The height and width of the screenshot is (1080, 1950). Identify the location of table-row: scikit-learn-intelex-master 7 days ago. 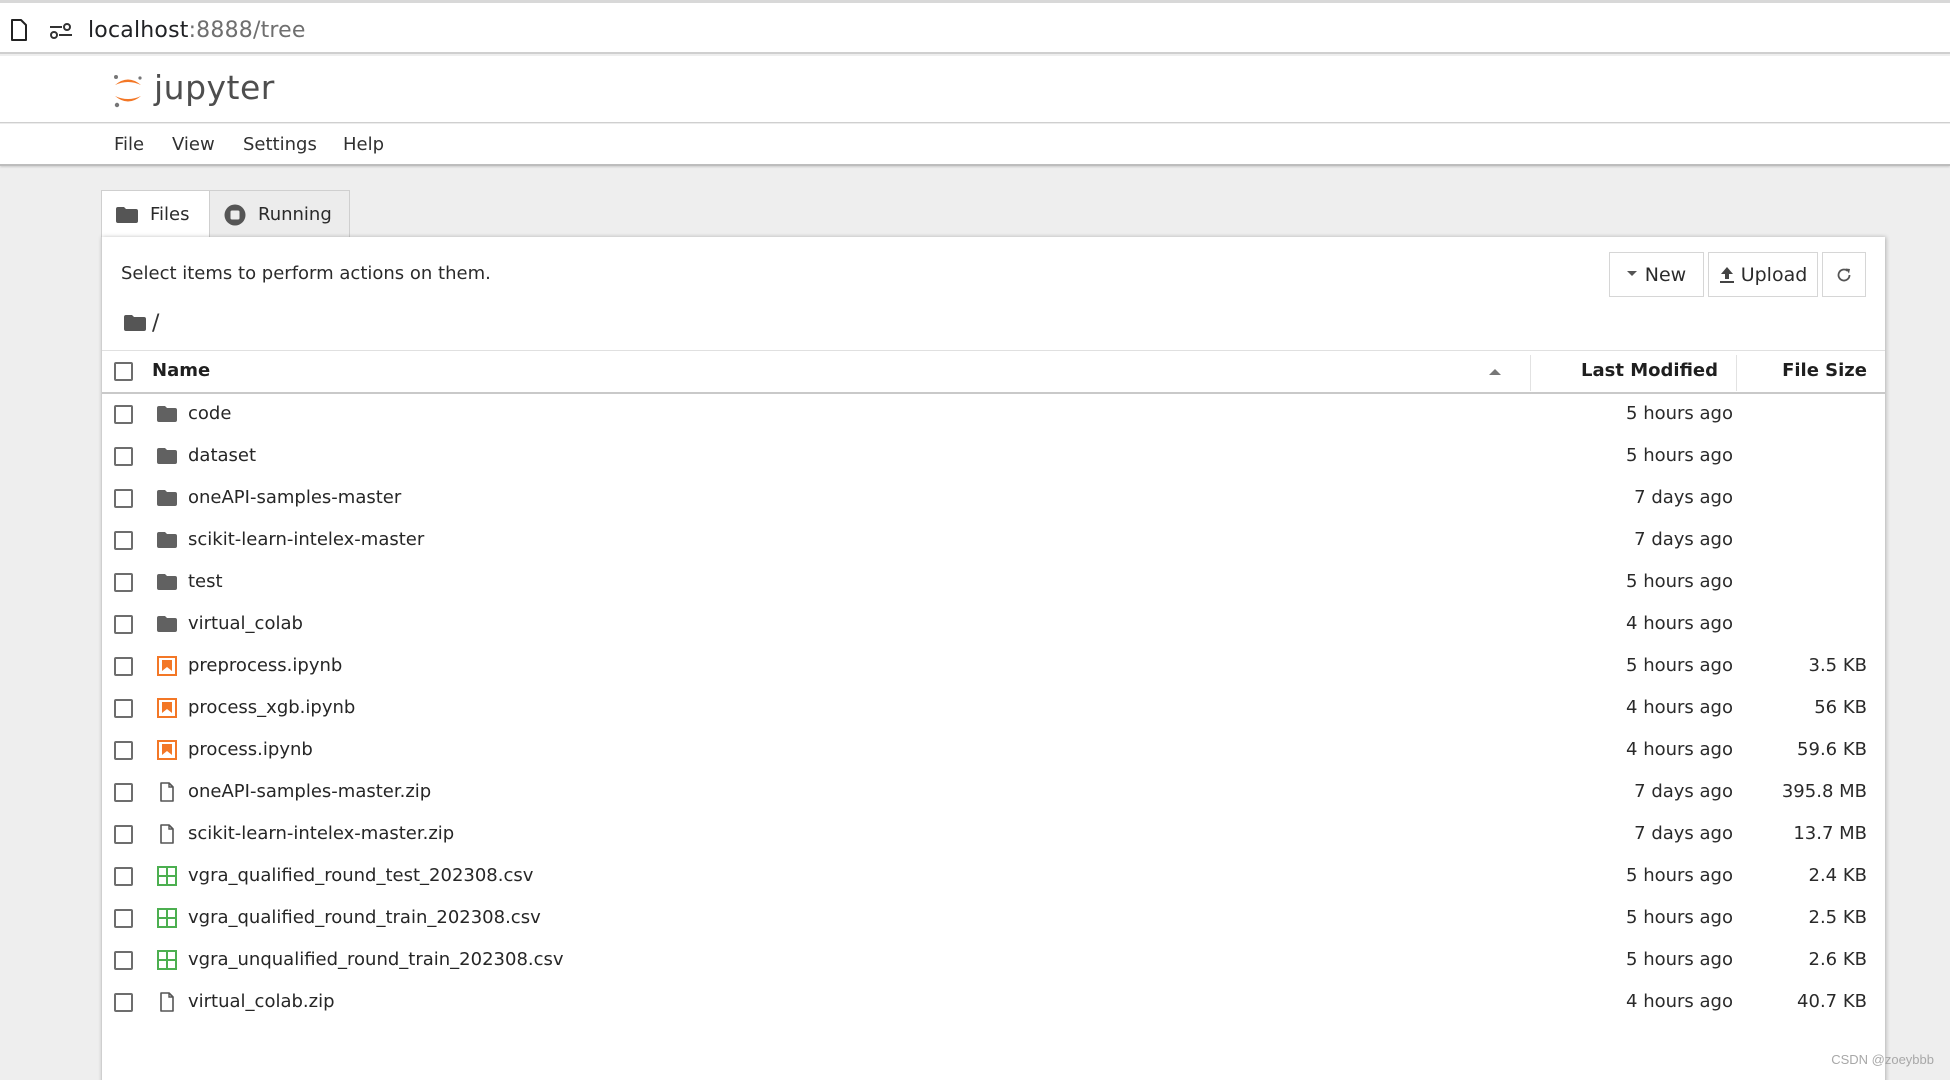
(993, 541).